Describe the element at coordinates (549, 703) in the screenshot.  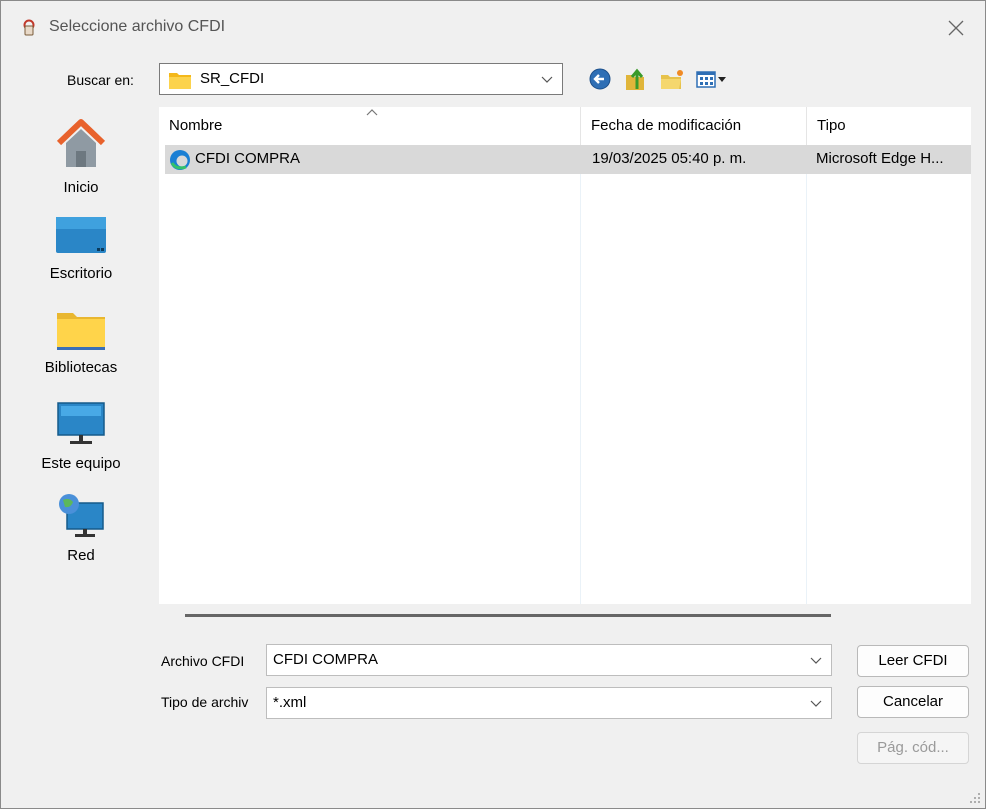
I see `filetype-combo: *.xml` at that location.